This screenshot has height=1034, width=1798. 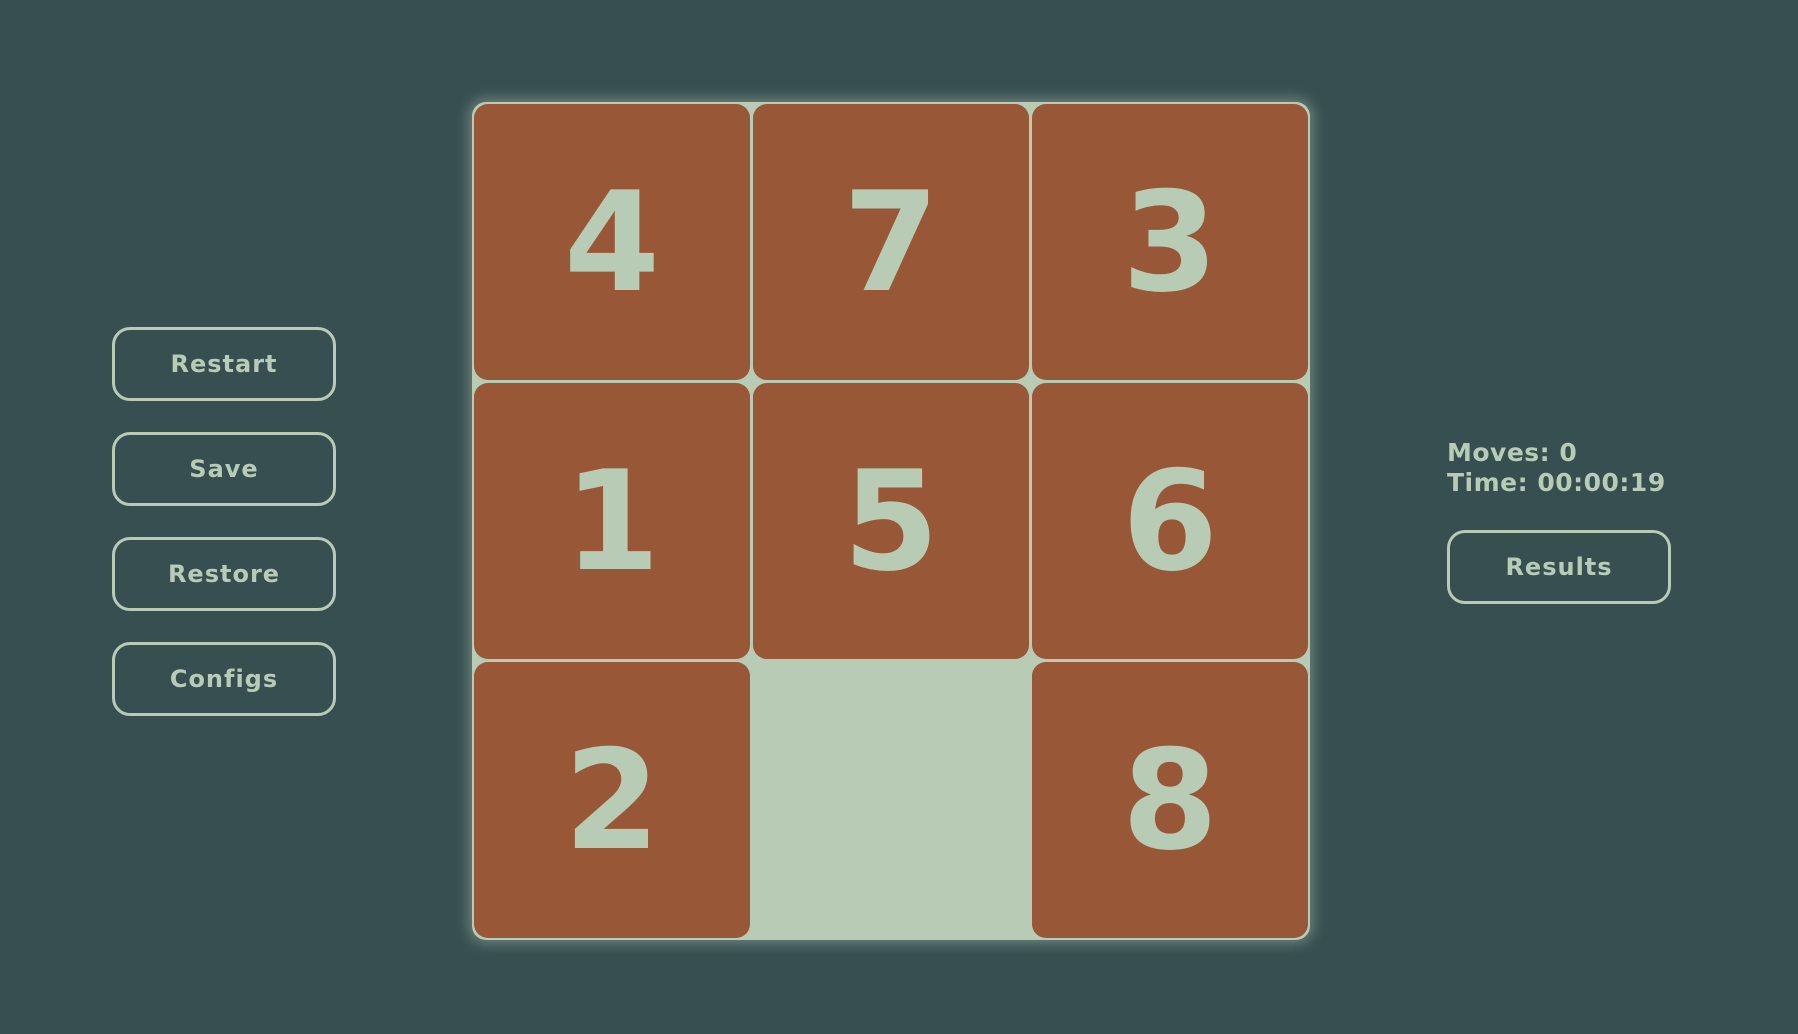 What do you see at coordinates (224, 364) in the screenshot?
I see `restart-button: Restart` at bounding box center [224, 364].